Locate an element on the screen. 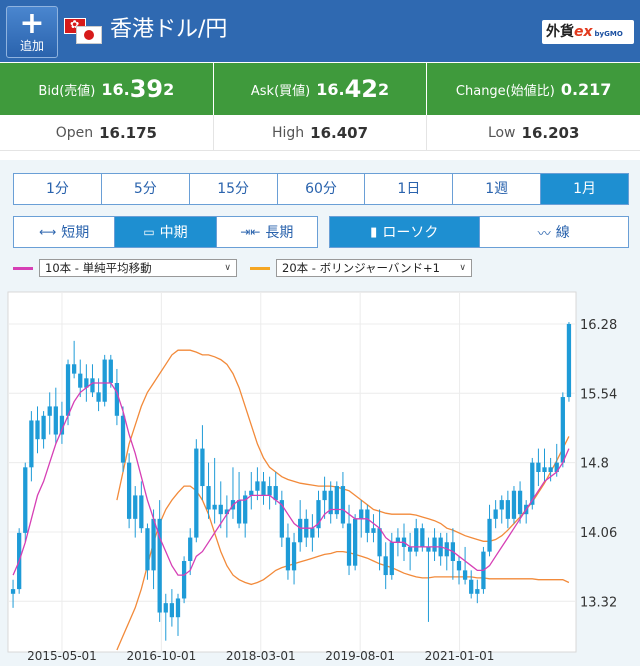  mid-term-button: ▭ 中期 is located at coordinates (166, 232).